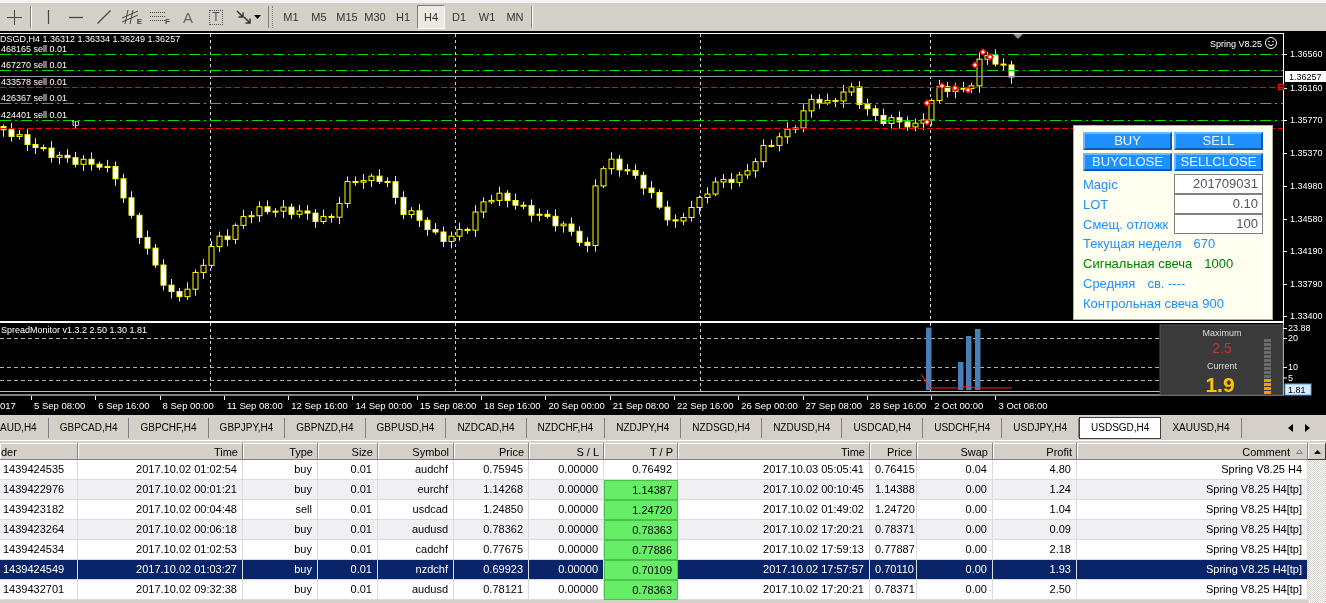 This screenshot has height=603, width=1326. What do you see at coordinates (459, 17) in the screenshot?
I see `timeframe-button: D1` at bounding box center [459, 17].